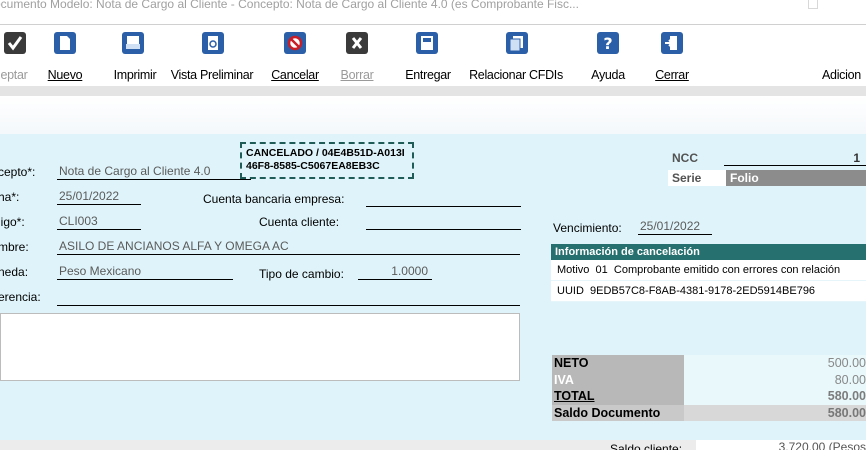 The height and width of the screenshot is (450, 866). What do you see at coordinates (357, 56) in the screenshot?
I see `delete-button: Borrar` at bounding box center [357, 56].